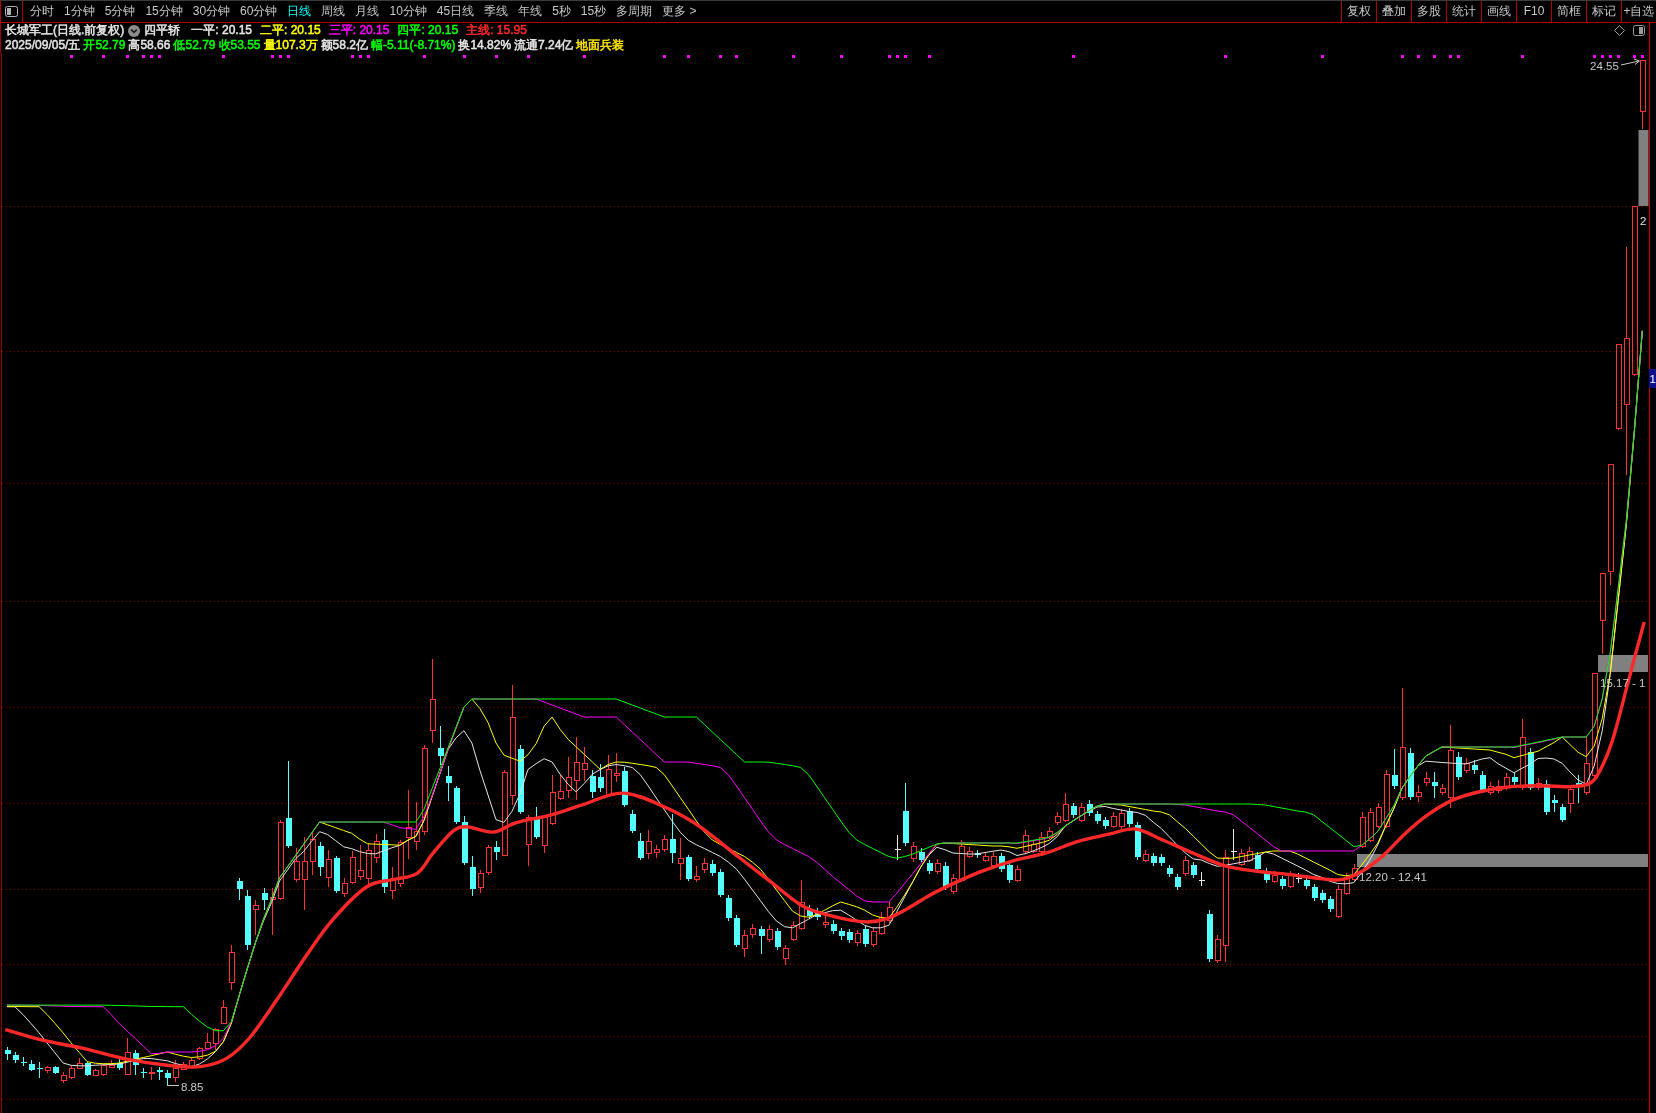 This screenshot has height=1113, width=1656. What do you see at coordinates (11, 11) in the screenshot?
I see `left-panel-icon` at bounding box center [11, 11].